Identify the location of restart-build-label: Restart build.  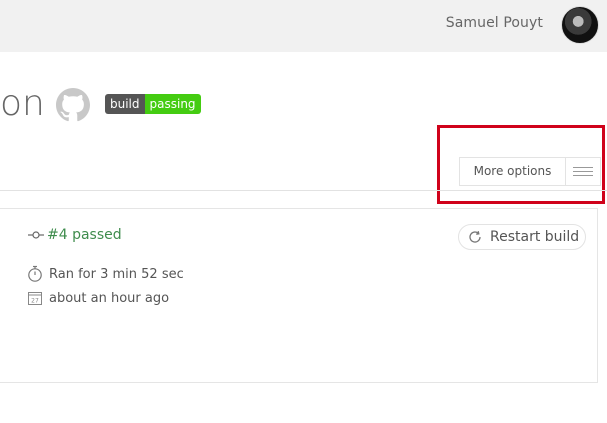
(535, 237).